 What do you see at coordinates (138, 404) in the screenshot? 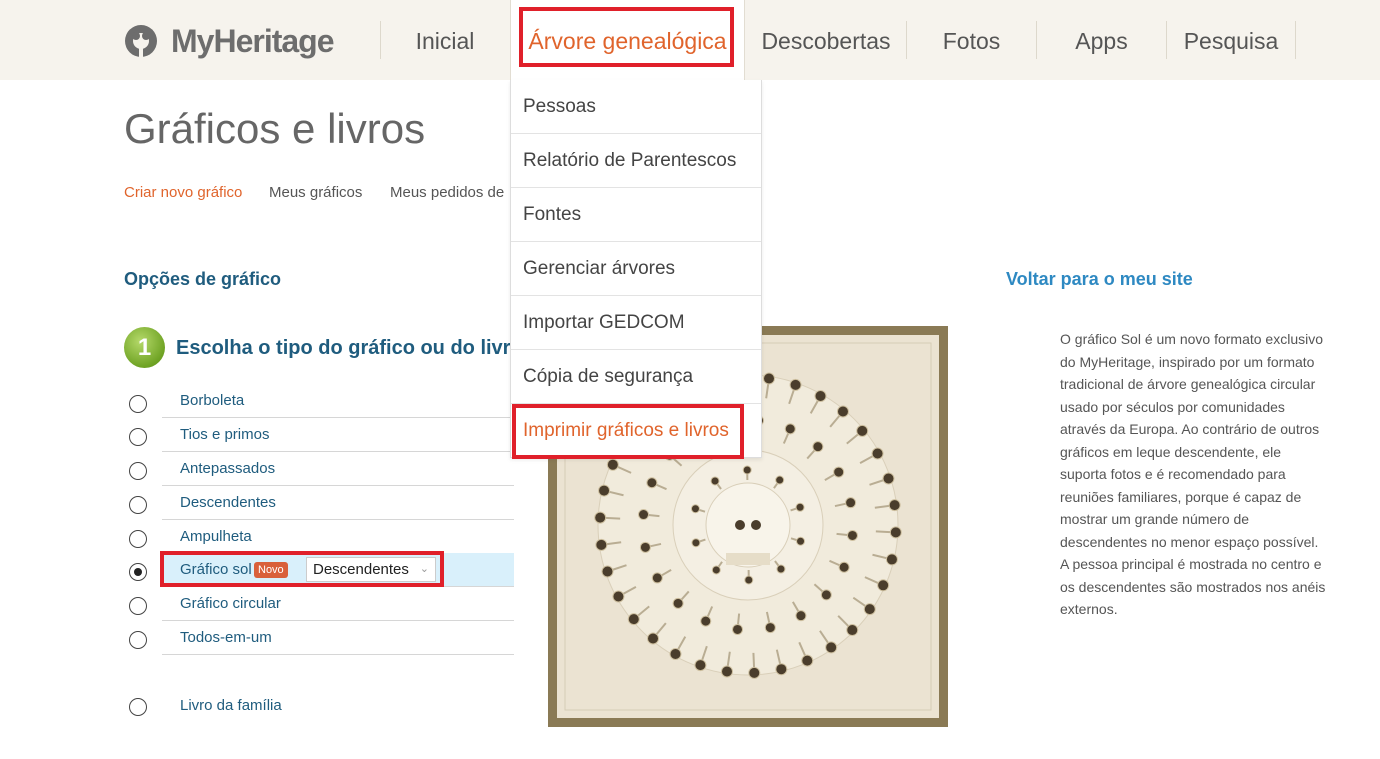
I see `radio-borboleta` at bounding box center [138, 404].